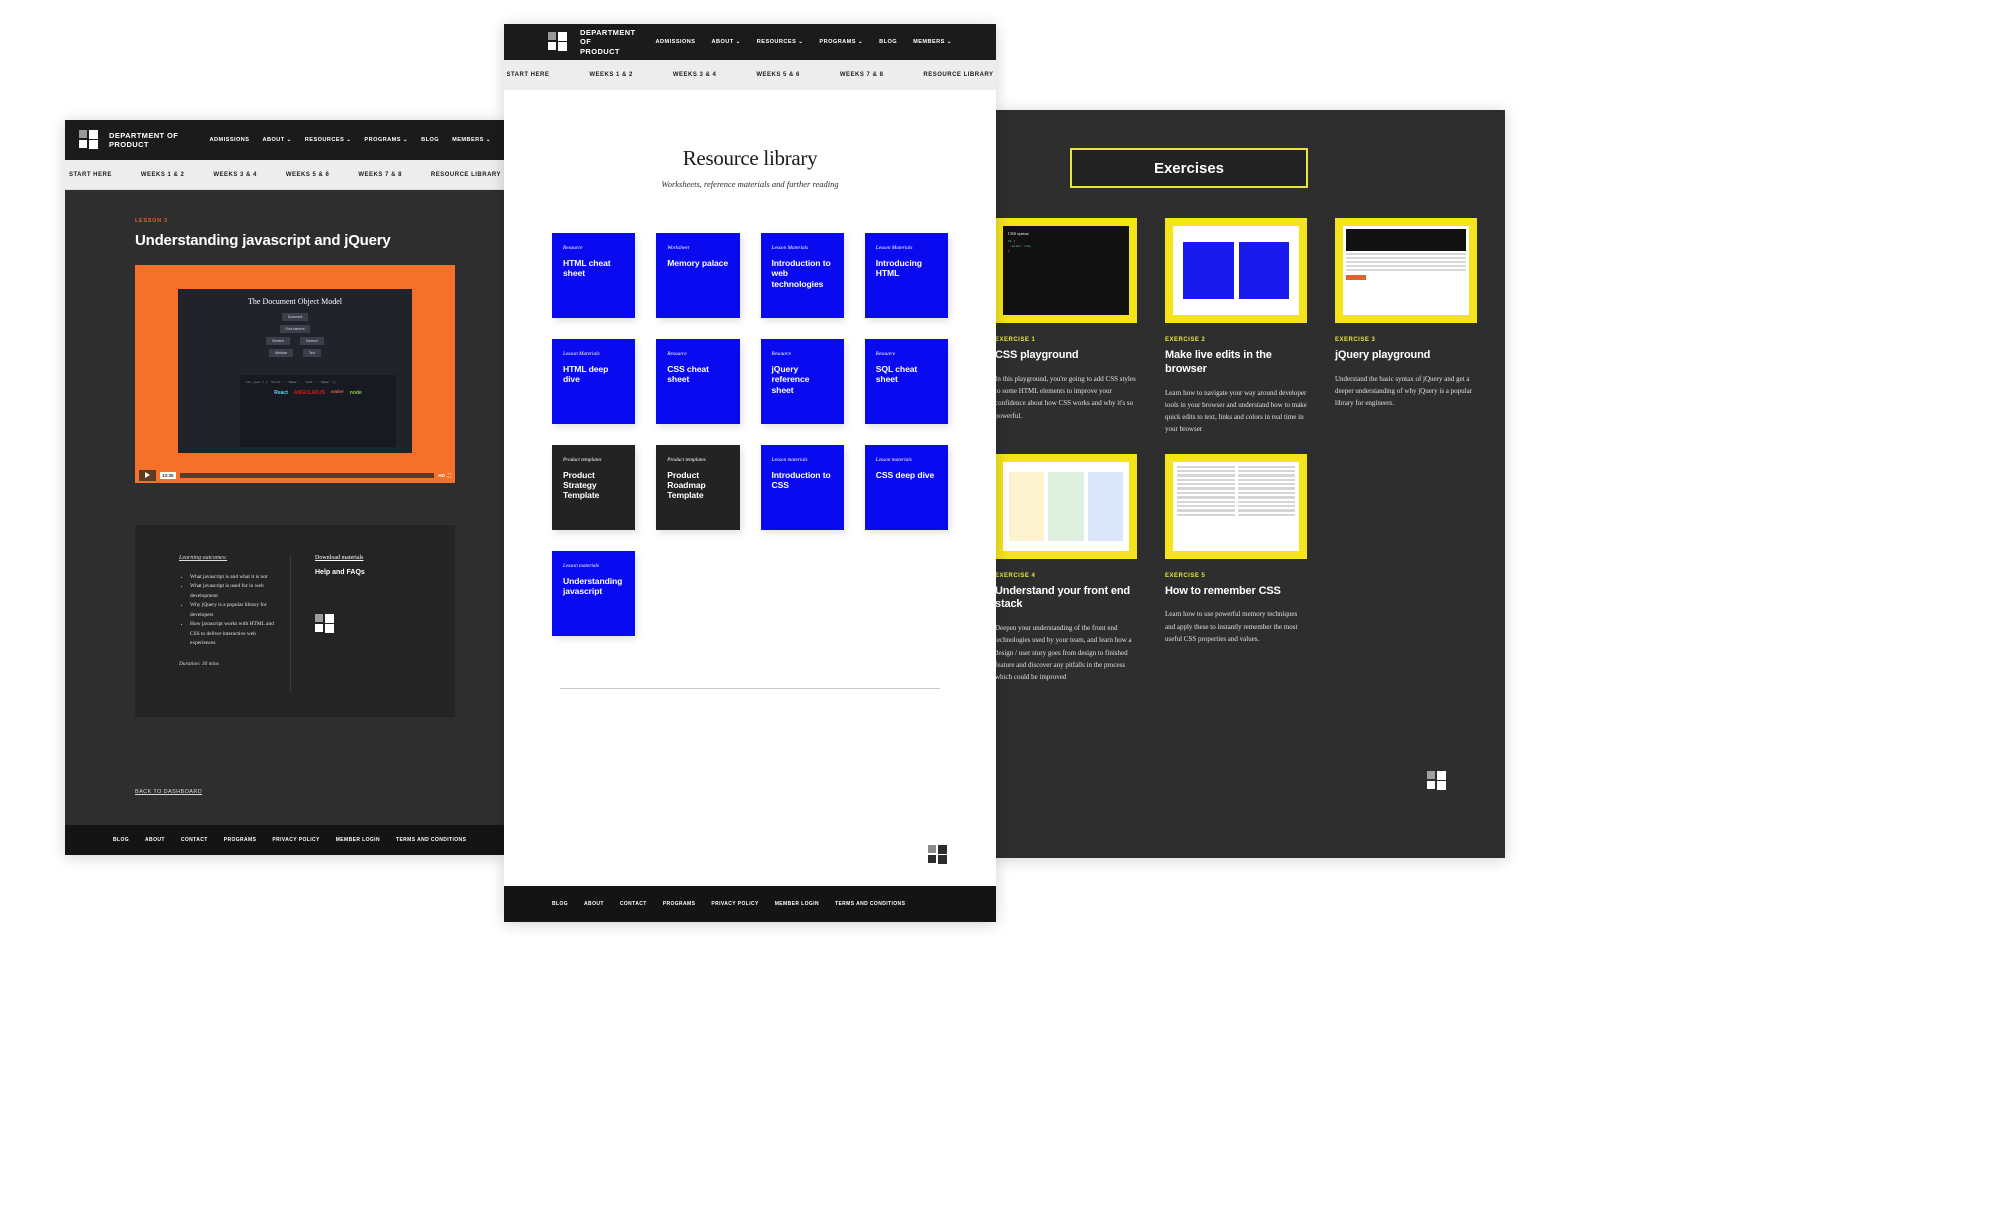 The width and height of the screenshot is (2000, 1208). What do you see at coordinates (594, 275) in the screenshot?
I see `resource-card: Resource HTML cheat sheet` at bounding box center [594, 275].